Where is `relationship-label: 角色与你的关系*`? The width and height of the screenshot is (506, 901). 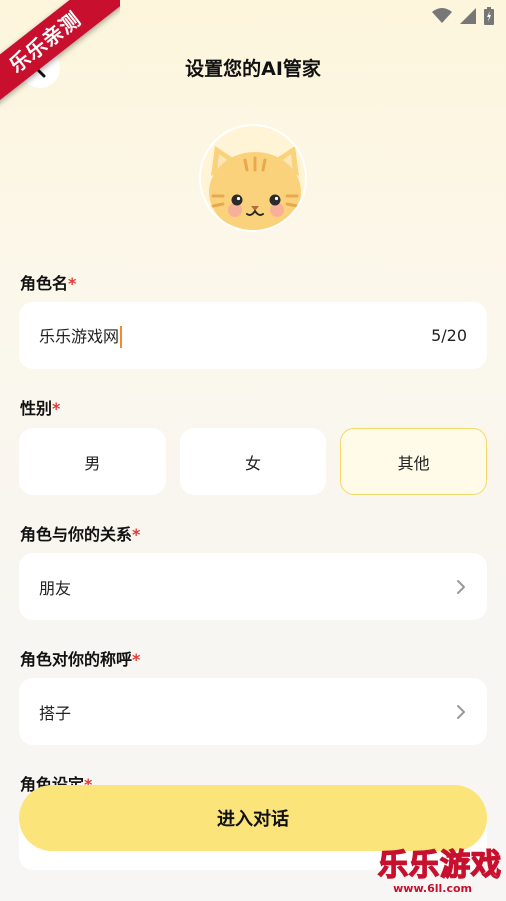 relationship-label: 角色与你的关系* is located at coordinates (80, 534).